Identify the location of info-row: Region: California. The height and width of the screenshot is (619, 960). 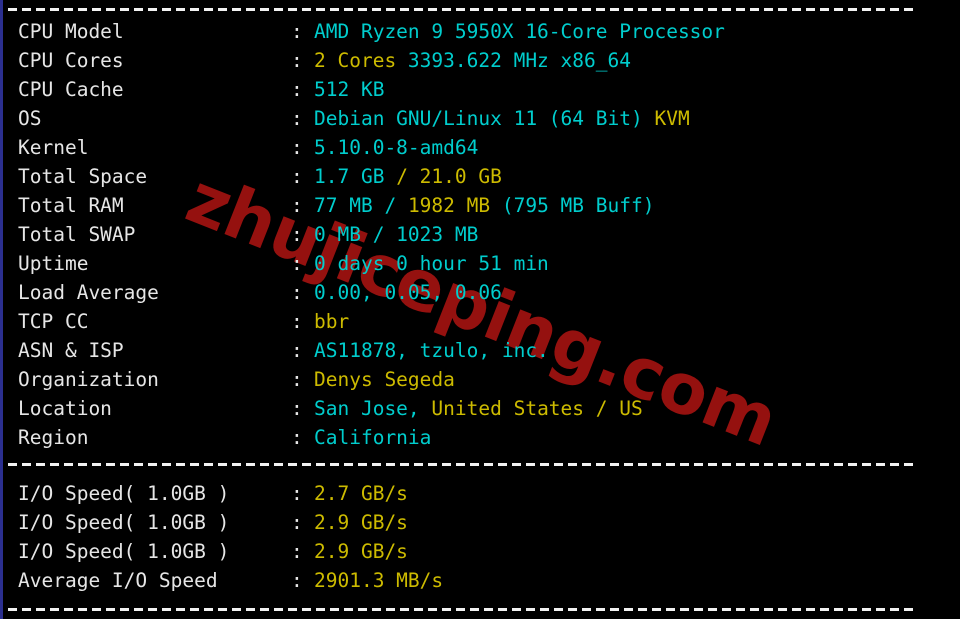
(480, 437).